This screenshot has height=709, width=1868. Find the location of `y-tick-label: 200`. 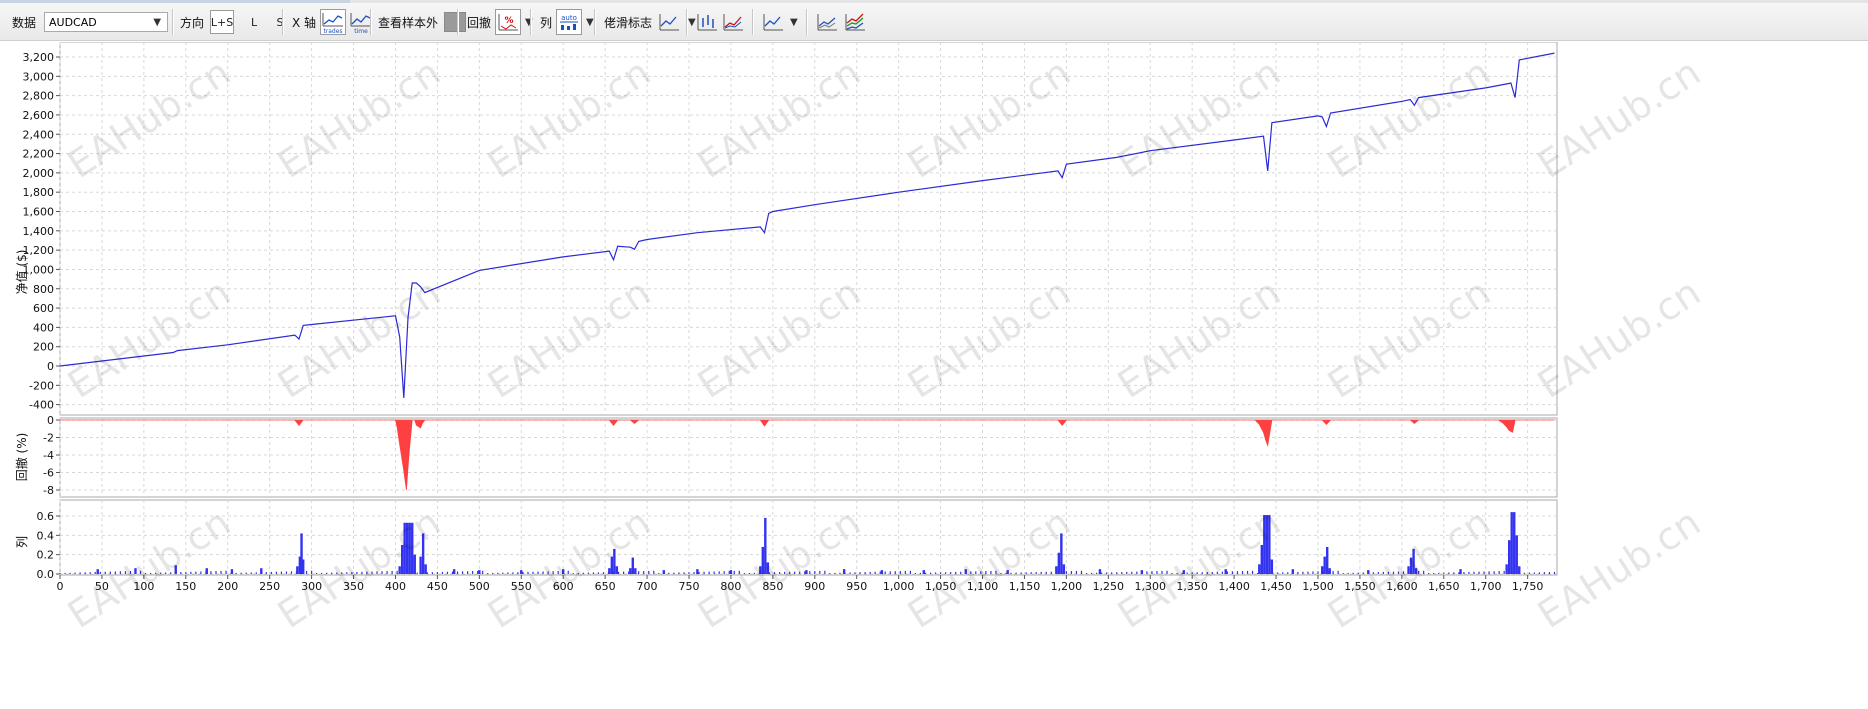

y-tick-label: 200 is located at coordinates (43, 347).